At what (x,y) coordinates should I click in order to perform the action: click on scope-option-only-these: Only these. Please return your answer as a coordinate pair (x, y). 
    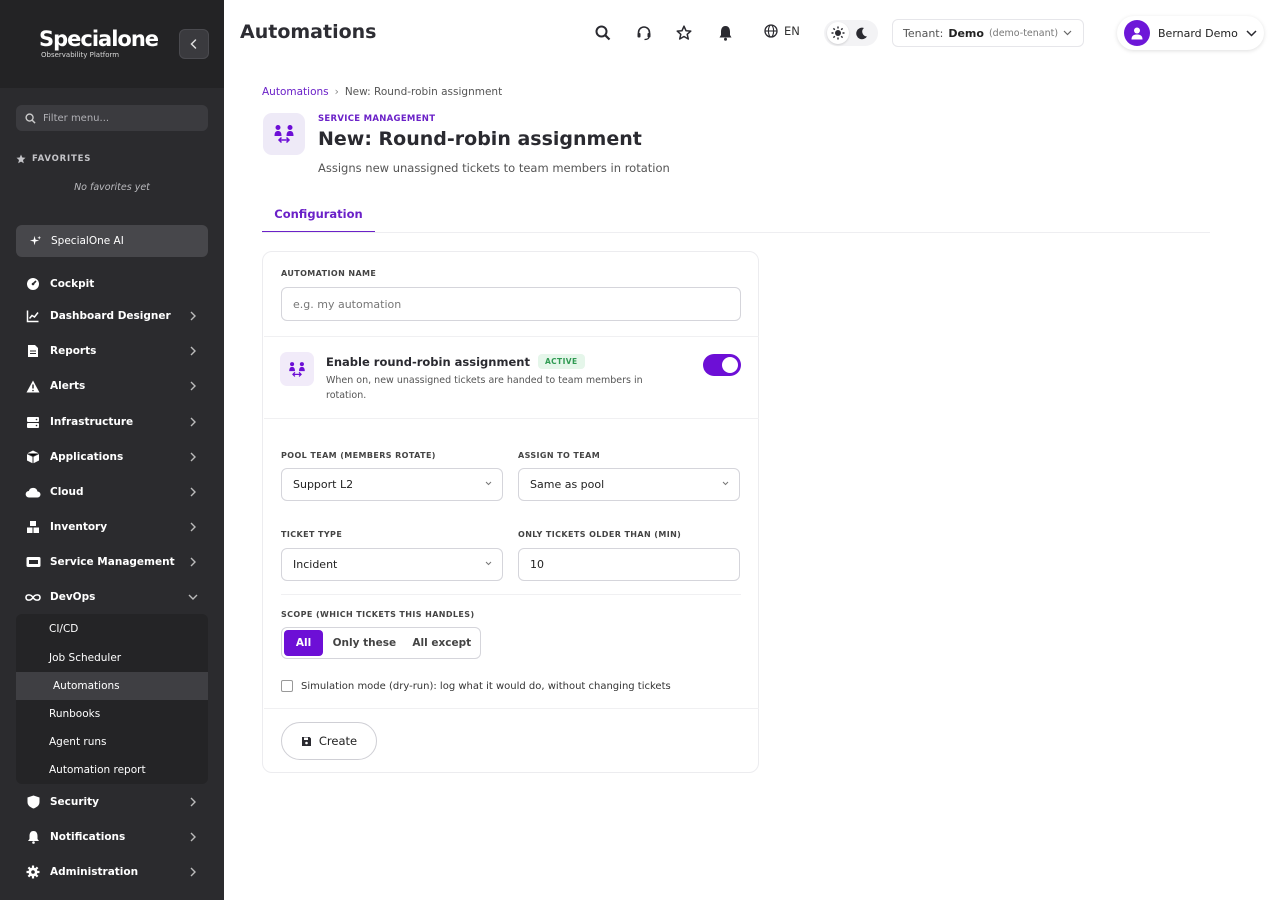
    Looking at the image, I should click on (364, 643).